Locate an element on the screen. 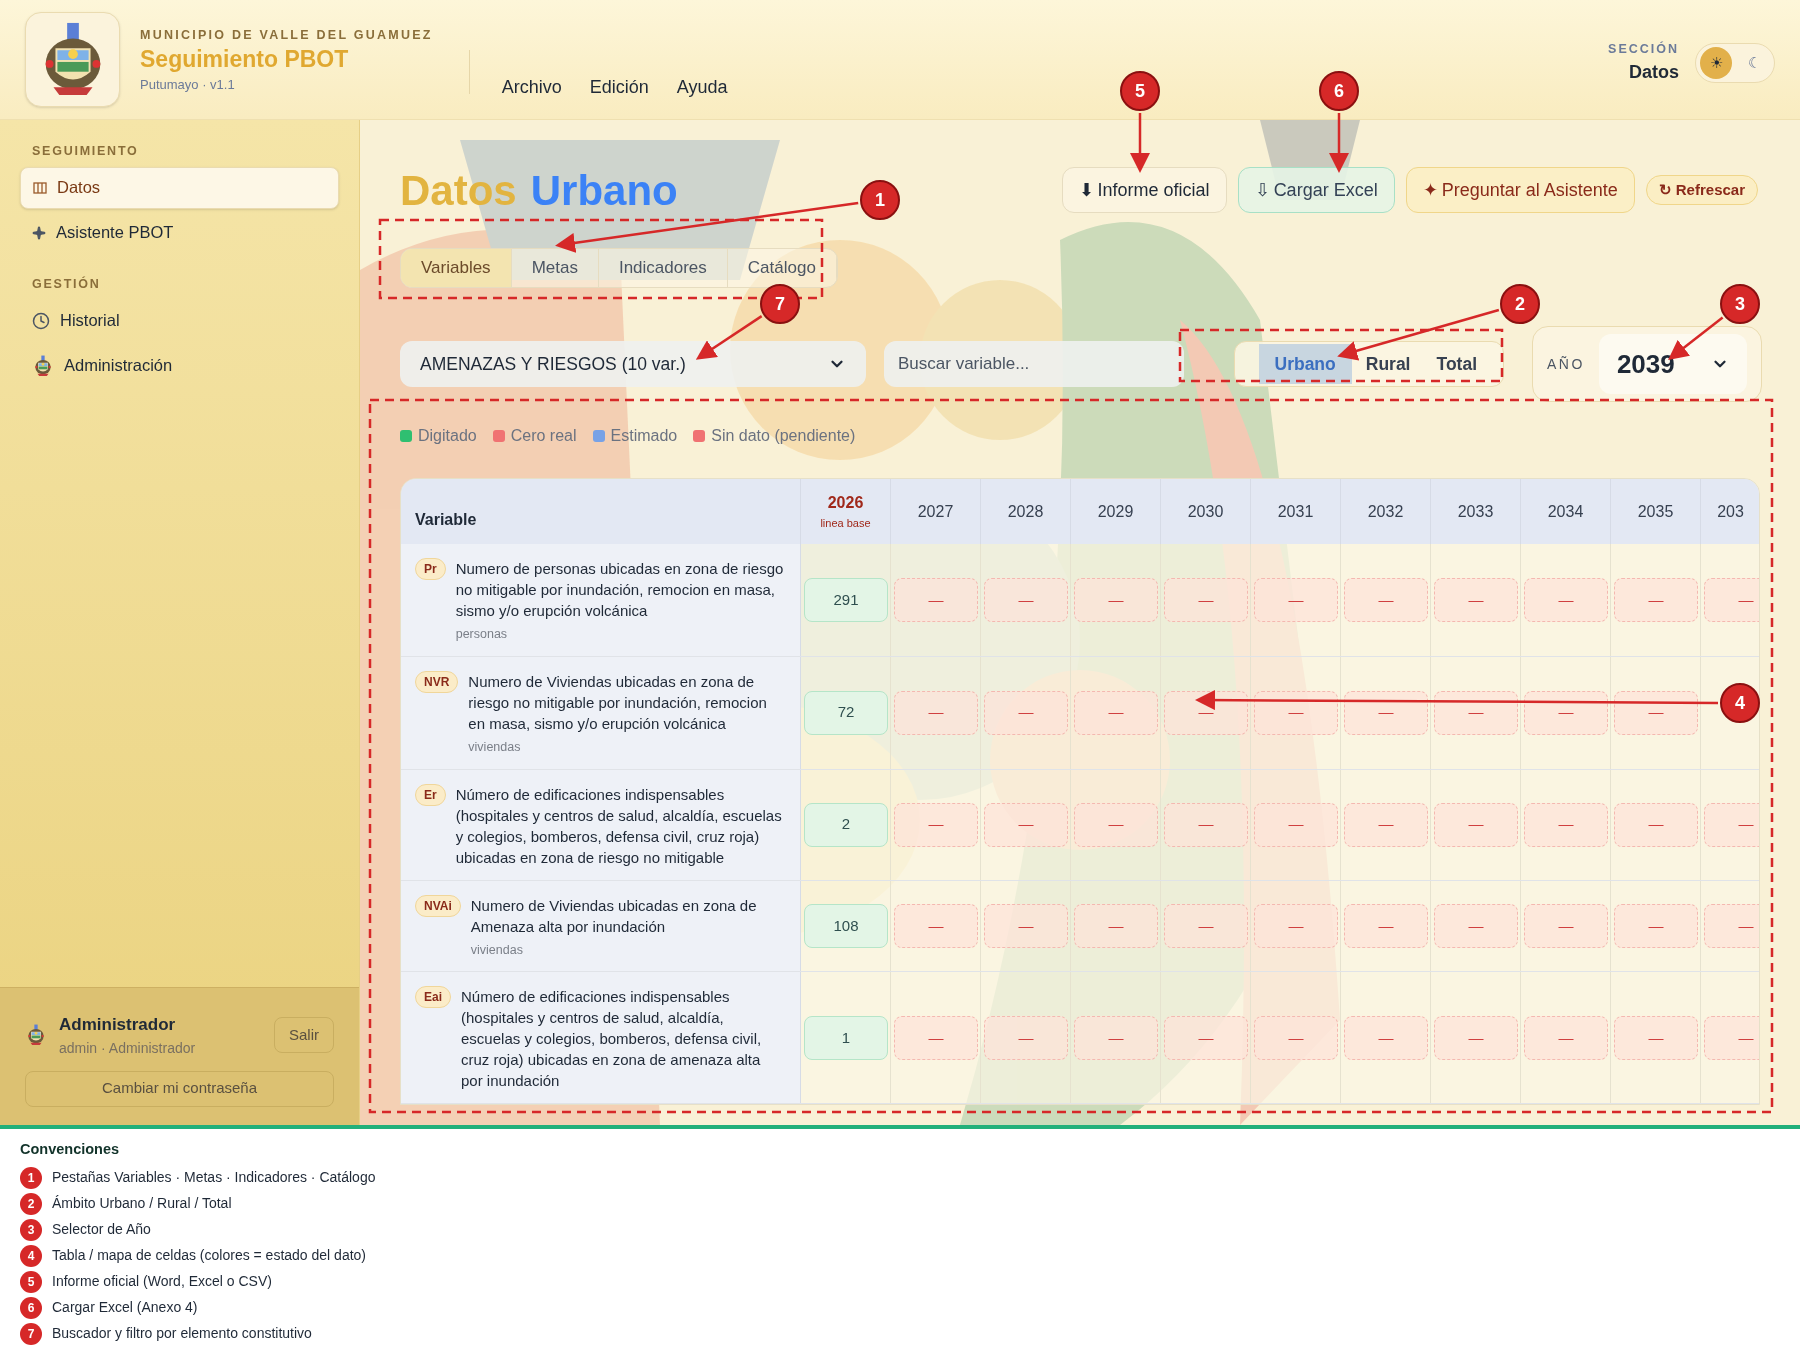 Image resolution: width=1800 pixels, height=1359 pixels. scope-option: Urbano is located at coordinates (1305, 364).